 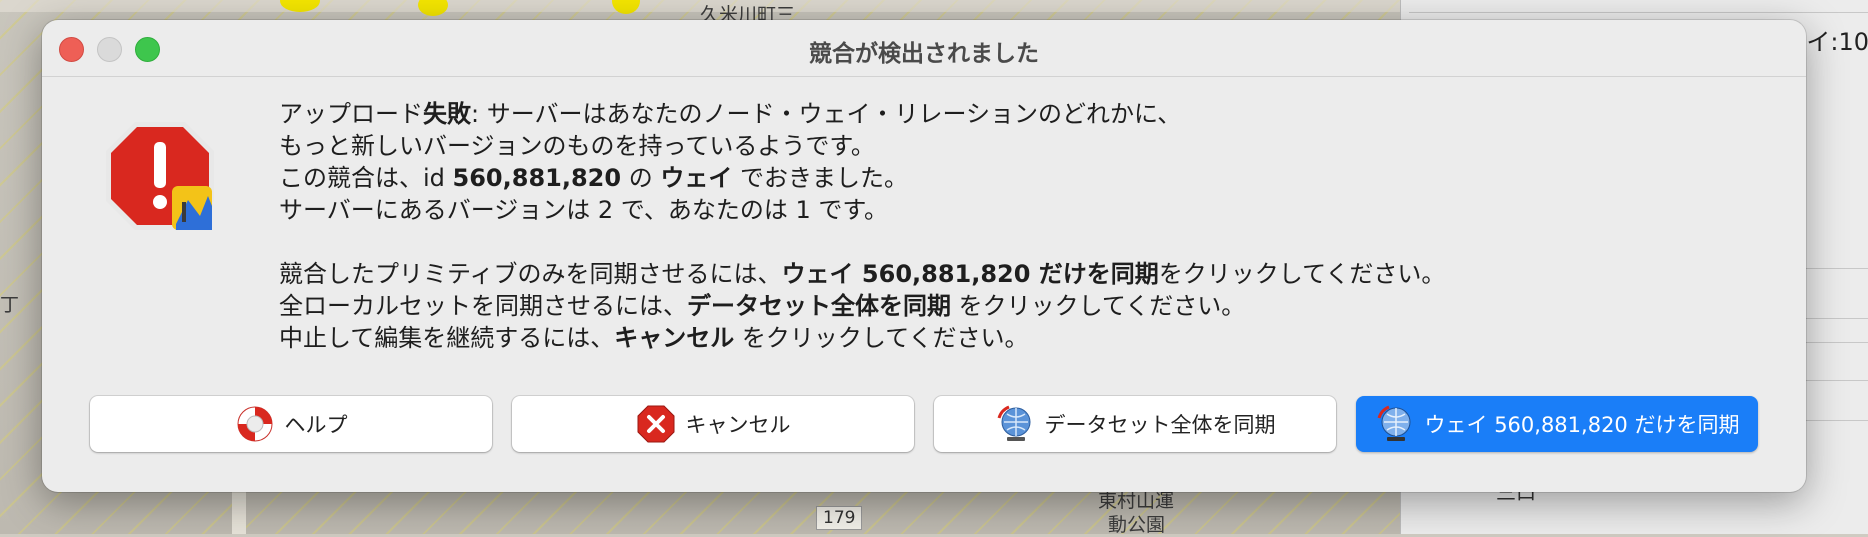 What do you see at coordinates (593, 178) in the screenshot?
I see `message-line: この競合は、id 560,881,820 の ウェイ でおきました。` at bounding box center [593, 178].